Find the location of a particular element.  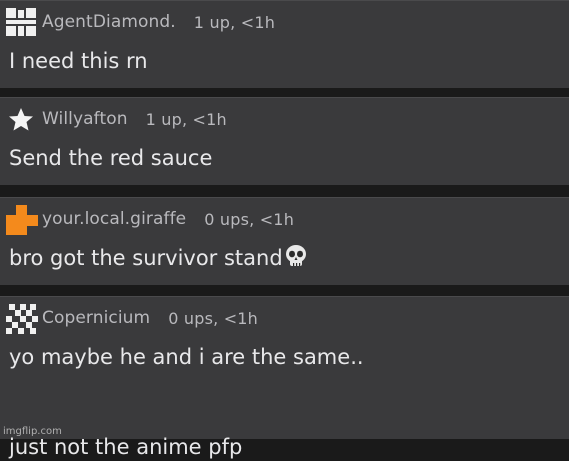

checker-pixel-icon is located at coordinates (22, 319).